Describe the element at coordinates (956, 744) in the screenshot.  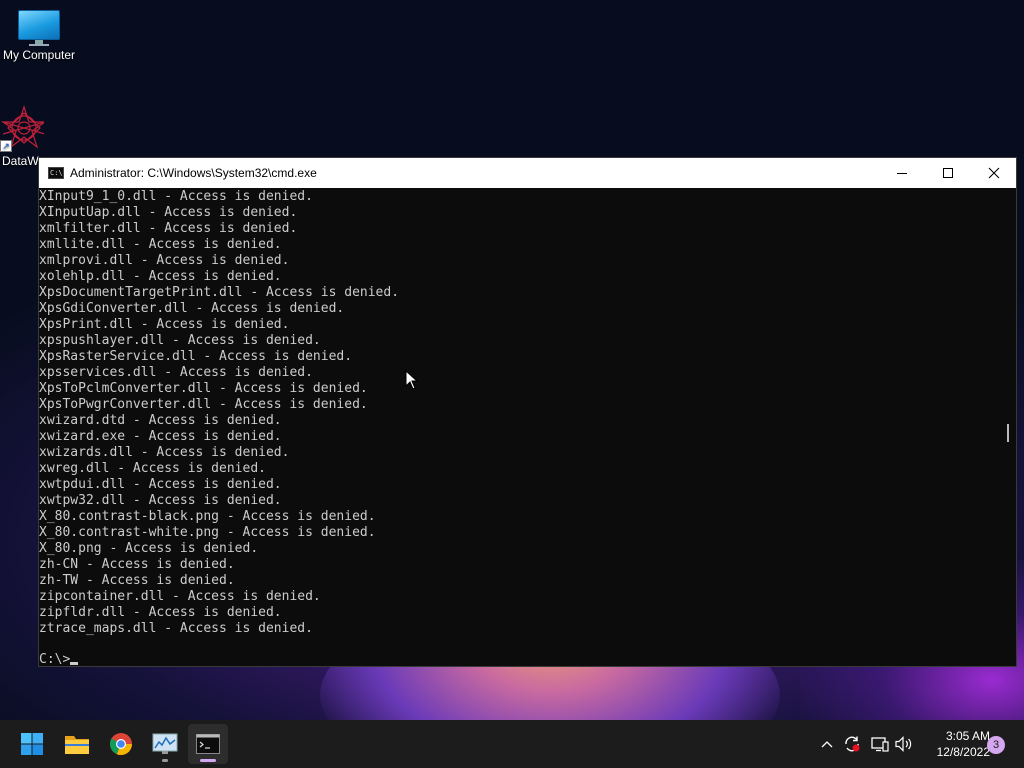
I see `clock-button: 3:05 AM 12/8/2022` at that location.